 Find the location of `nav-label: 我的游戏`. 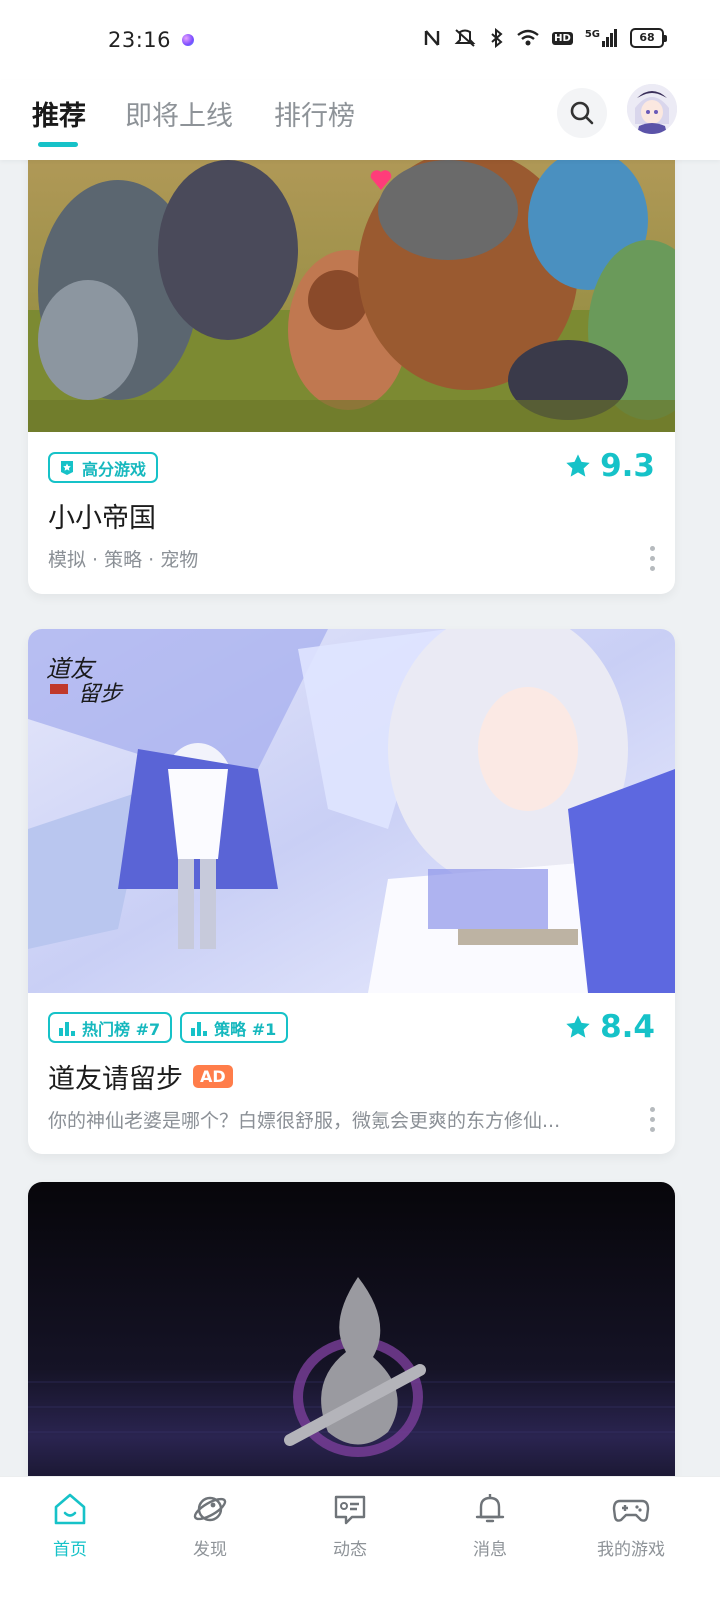

nav-label: 我的游戏 is located at coordinates (631, 1550).